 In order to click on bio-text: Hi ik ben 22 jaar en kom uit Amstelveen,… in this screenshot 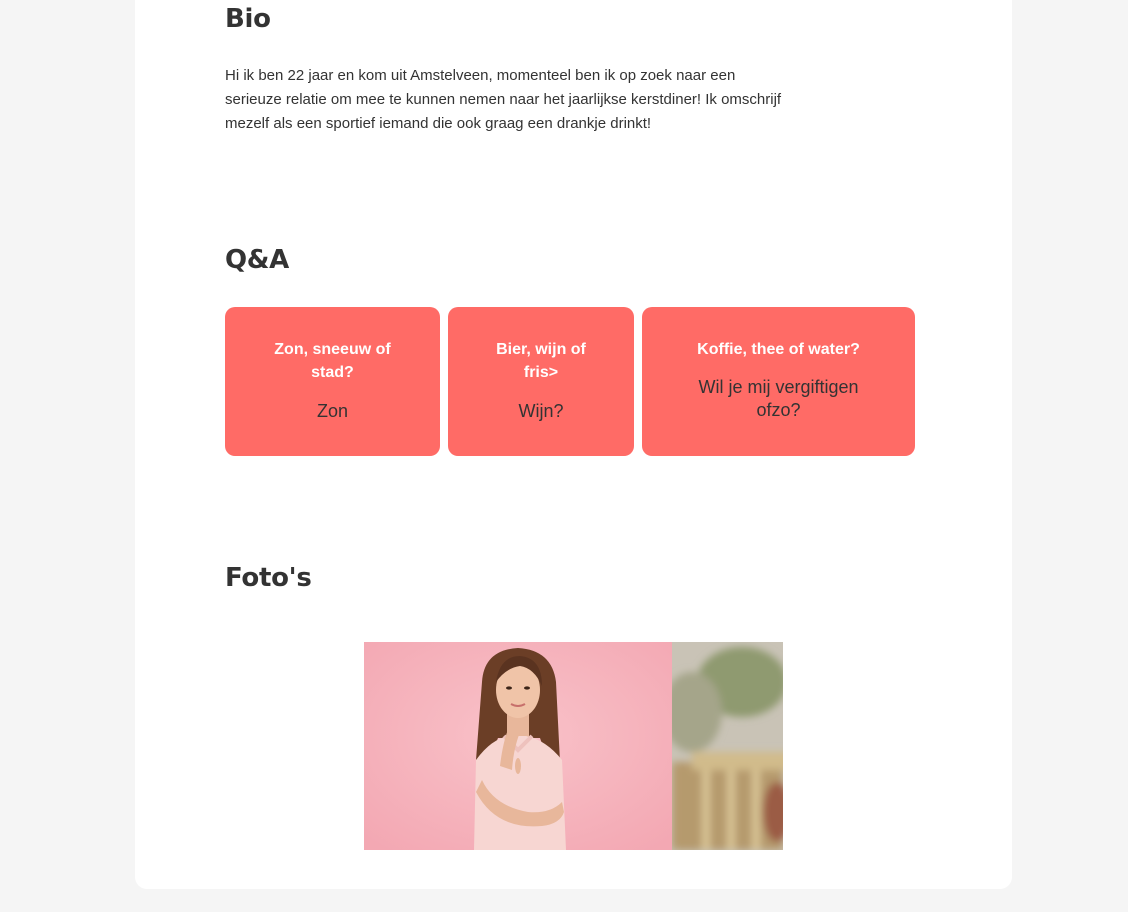, I will do `click(503, 99)`.